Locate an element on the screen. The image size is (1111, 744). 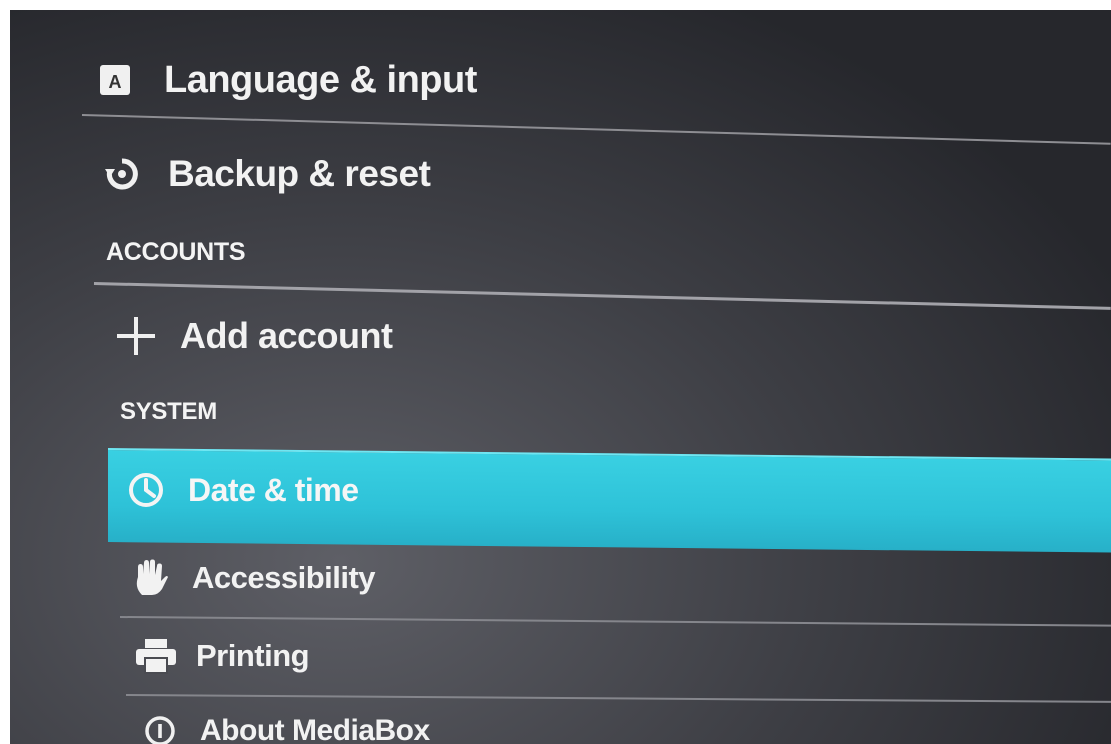
settings-item-label: Date & time is located at coordinates (273, 489).